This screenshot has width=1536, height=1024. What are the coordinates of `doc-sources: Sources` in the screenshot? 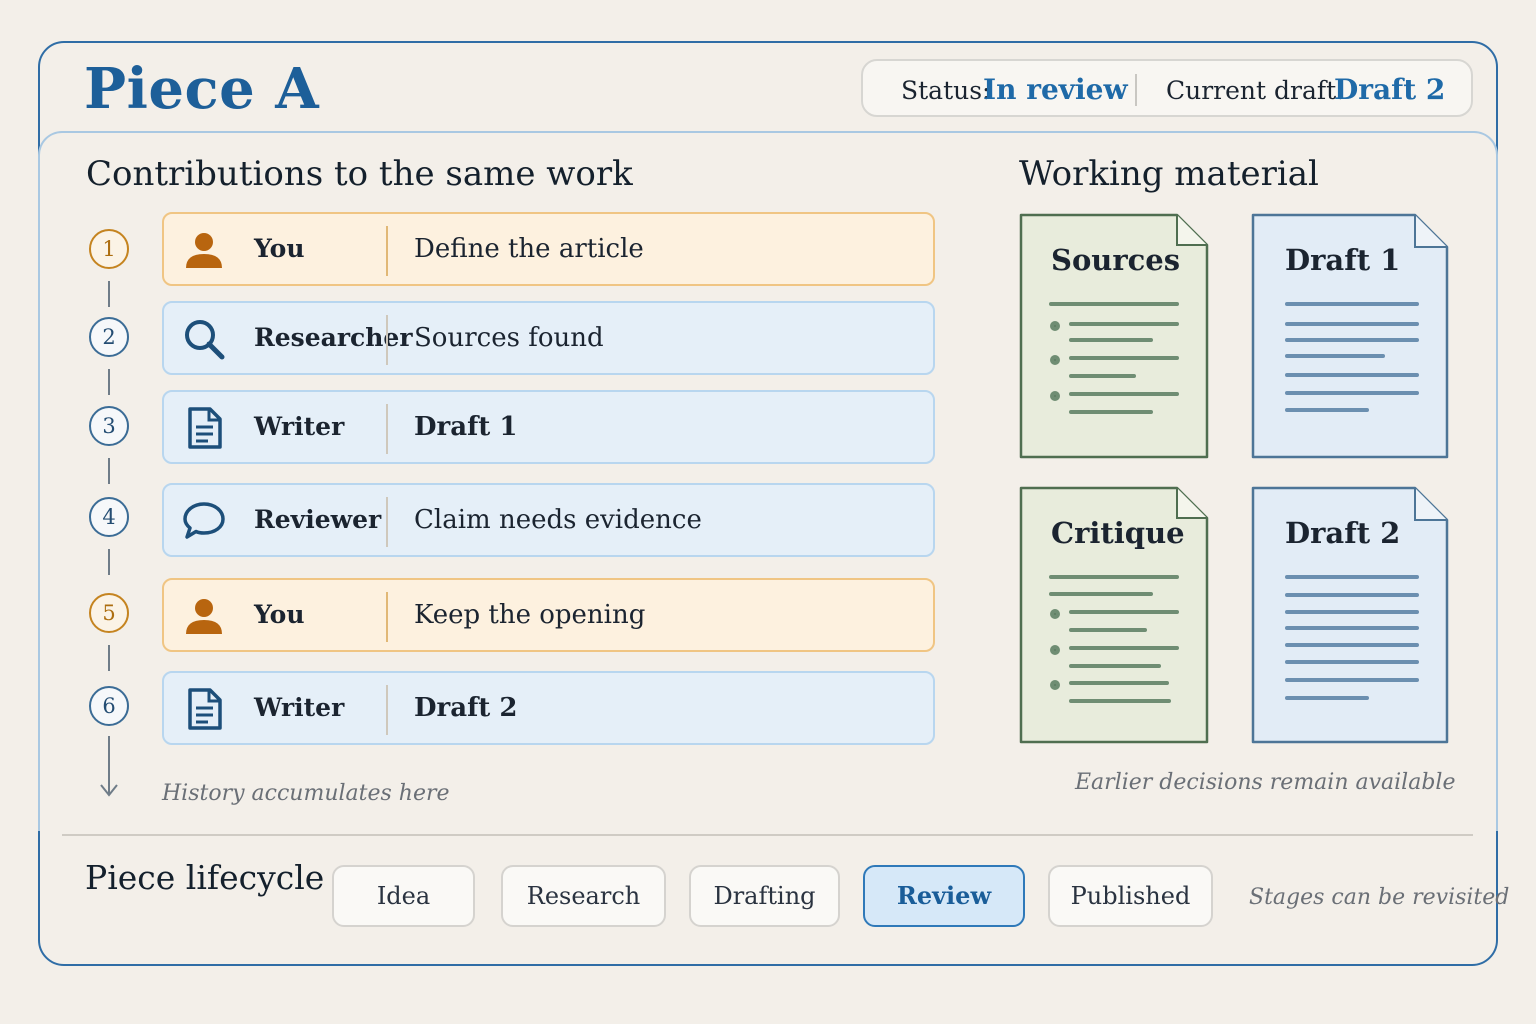 It's located at (1114, 336).